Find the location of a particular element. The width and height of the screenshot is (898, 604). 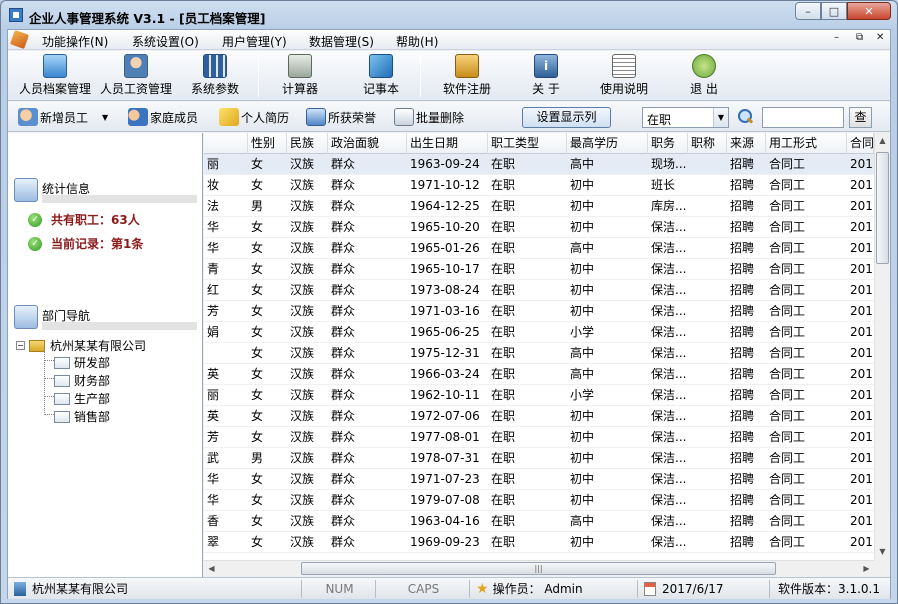

family-button: 家庭成员 is located at coordinates (163, 117).